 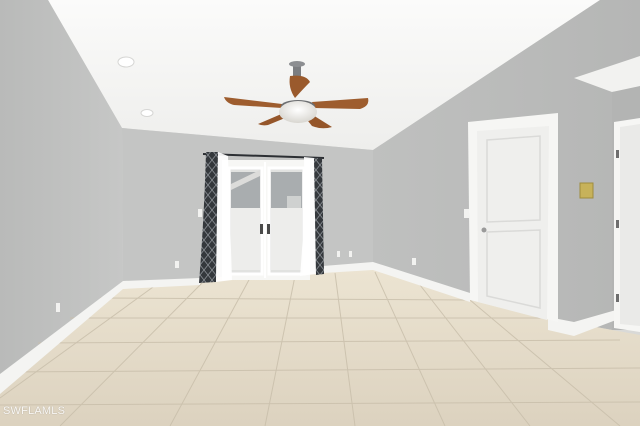 What do you see at coordinates (513, 217) in the screenshot?
I see `closet-door` at bounding box center [513, 217].